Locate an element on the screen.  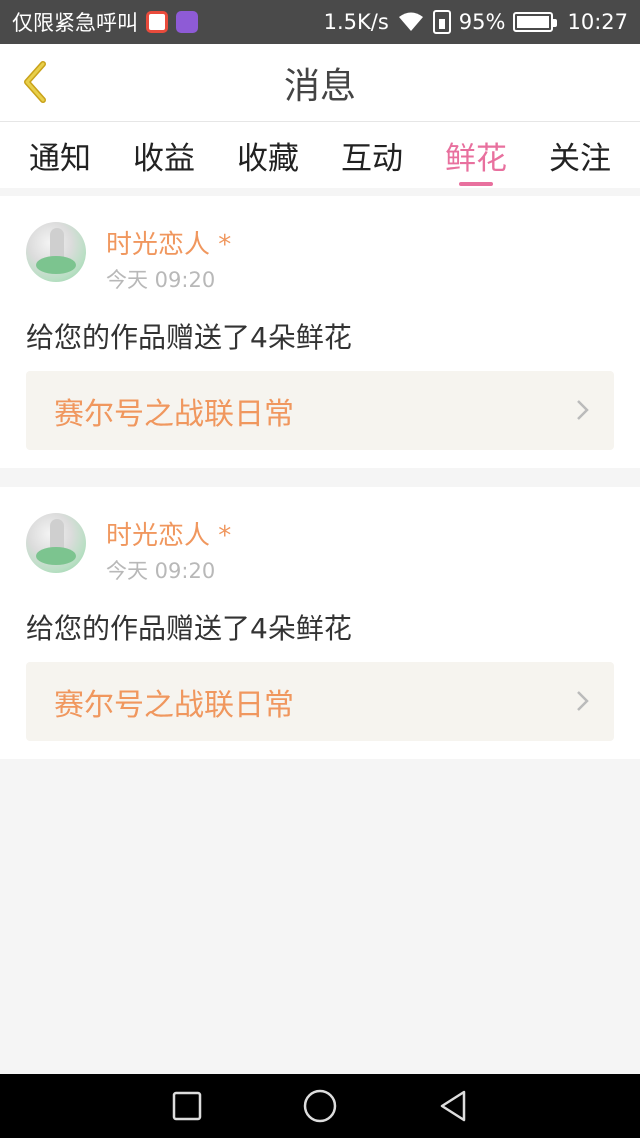
back-arrow-icon is located at coordinates (35, 82).